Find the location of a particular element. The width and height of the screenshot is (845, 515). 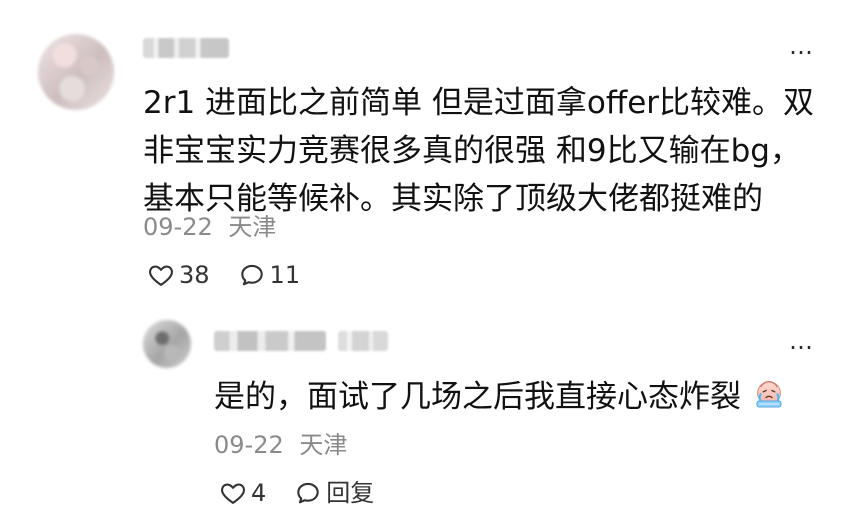

reply-text-content: 是的，面试了几场之后我直接心态炸裂 is located at coordinates (477, 397).